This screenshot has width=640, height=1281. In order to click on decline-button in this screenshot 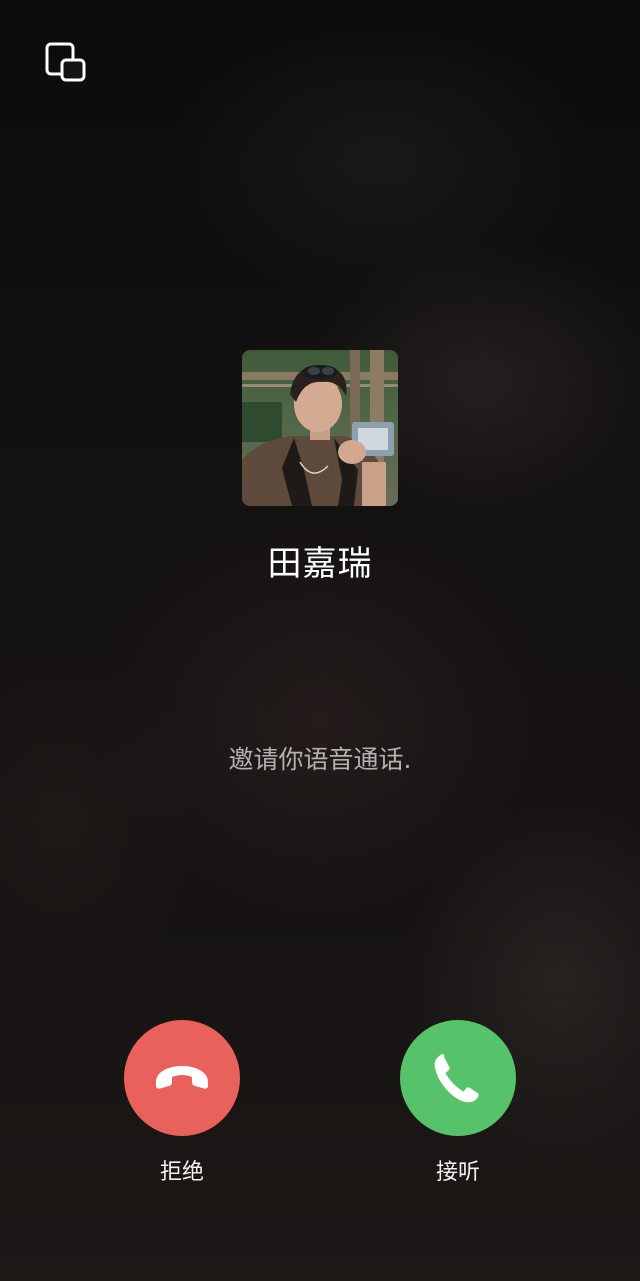, I will do `click(182, 1078)`.